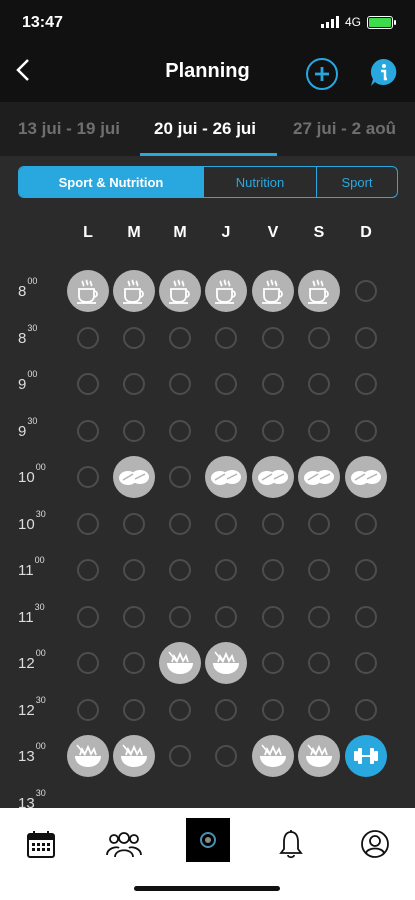 The width and height of the screenshot is (415, 900). What do you see at coordinates (208, 840) in the screenshot?
I see `tab-home` at bounding box center [208, 840].